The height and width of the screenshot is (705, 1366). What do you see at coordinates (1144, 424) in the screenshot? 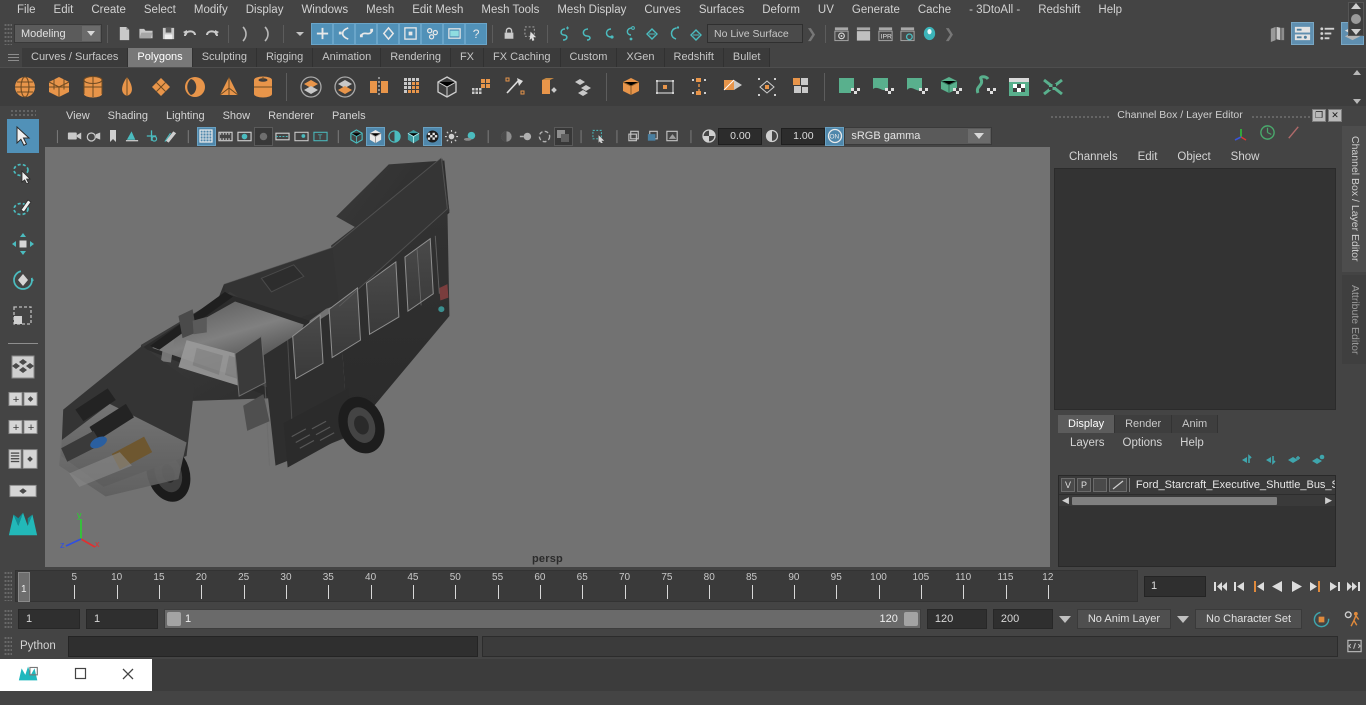
I see `layer-tab-render: Render` at bounding box center [1144, 424].